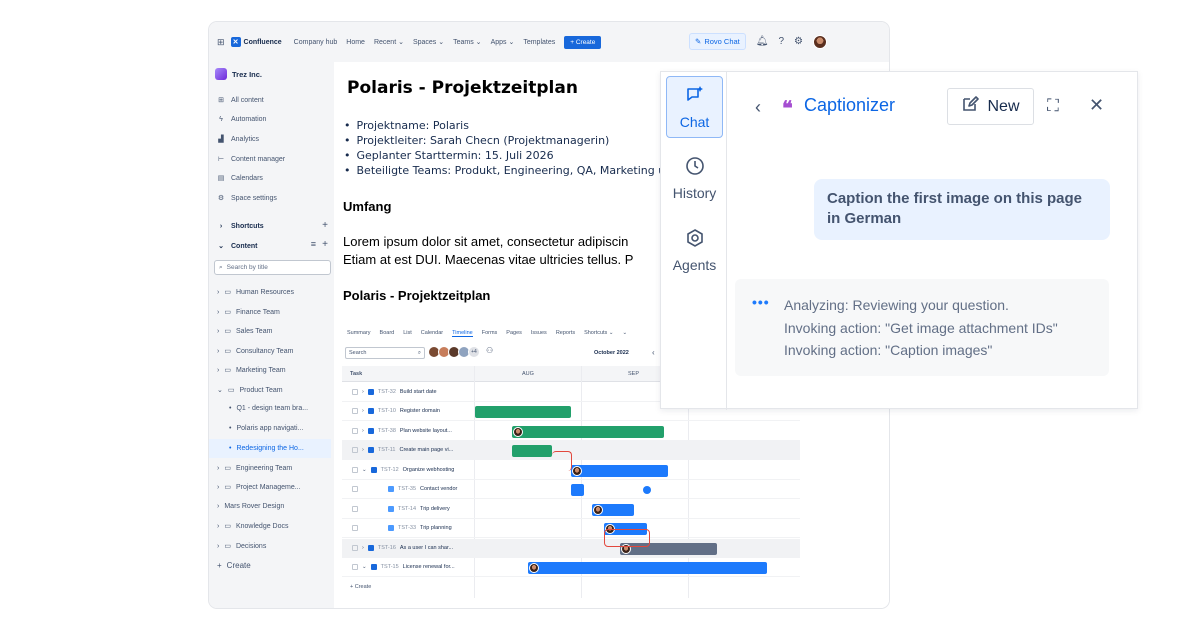 The height and width of the screenshot is (630, 1200). Describe the element at coordinates (538, 333) in the screenshot. I see `tab-issues: Issues` at that location.